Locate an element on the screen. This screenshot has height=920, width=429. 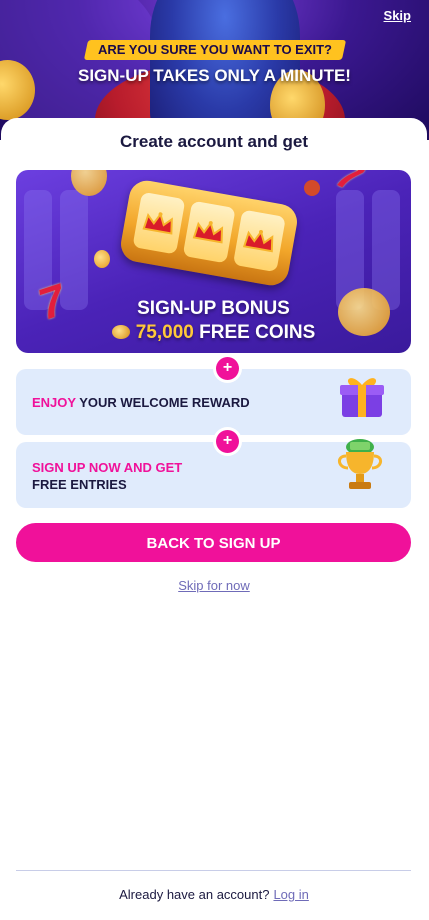
bonus-amount-line: 75,000 FREE COINS is located at coordinates (213, 333).